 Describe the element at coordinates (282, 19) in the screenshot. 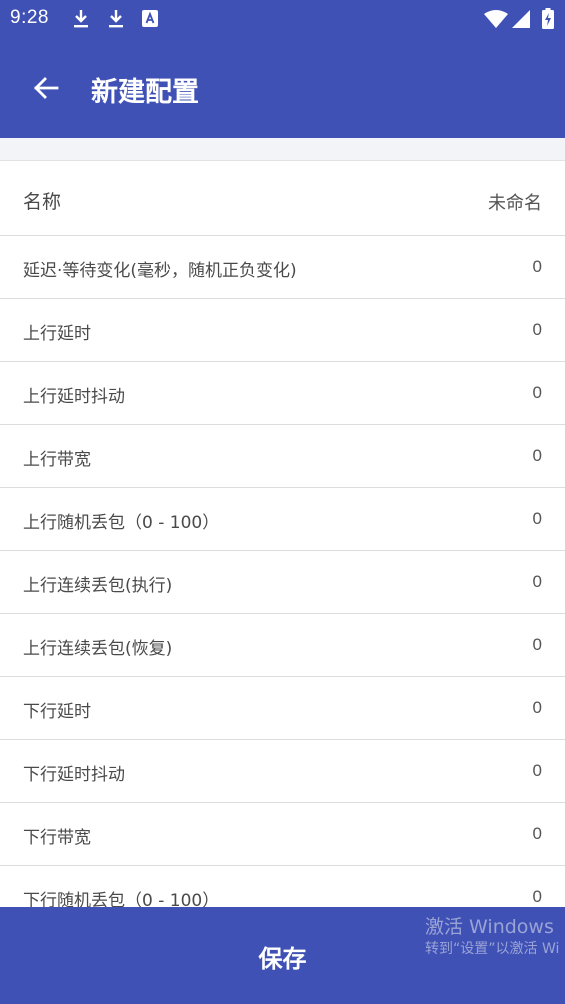

I see `status-bar: 9:28` at that location.